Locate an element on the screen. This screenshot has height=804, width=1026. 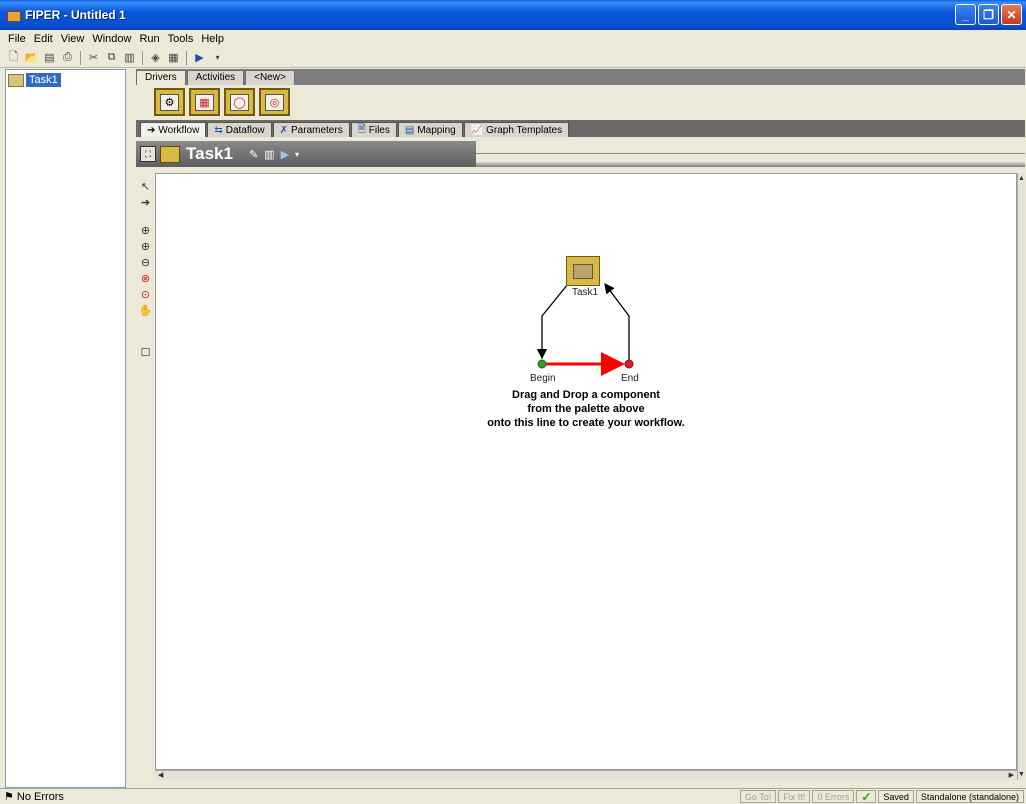
scroll-up-icon: ▲ is located at coordinates (1021, 178).